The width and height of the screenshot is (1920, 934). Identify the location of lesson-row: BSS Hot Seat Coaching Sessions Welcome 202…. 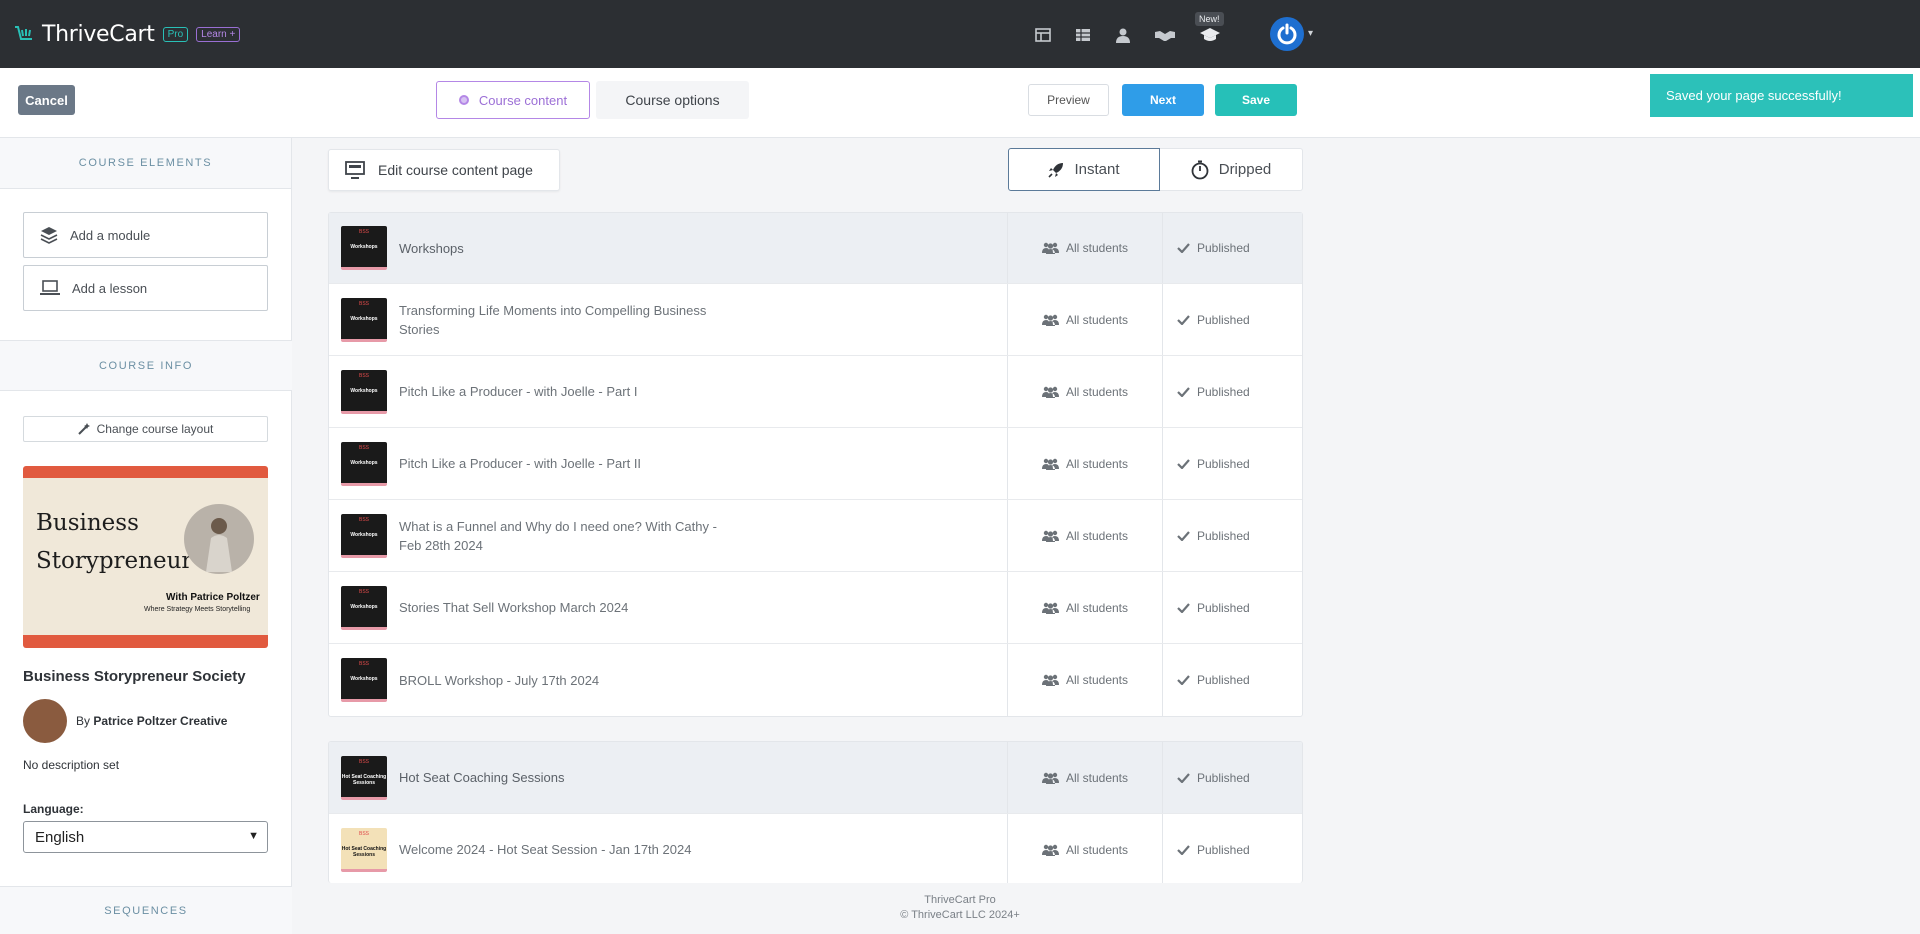
(815, 848).